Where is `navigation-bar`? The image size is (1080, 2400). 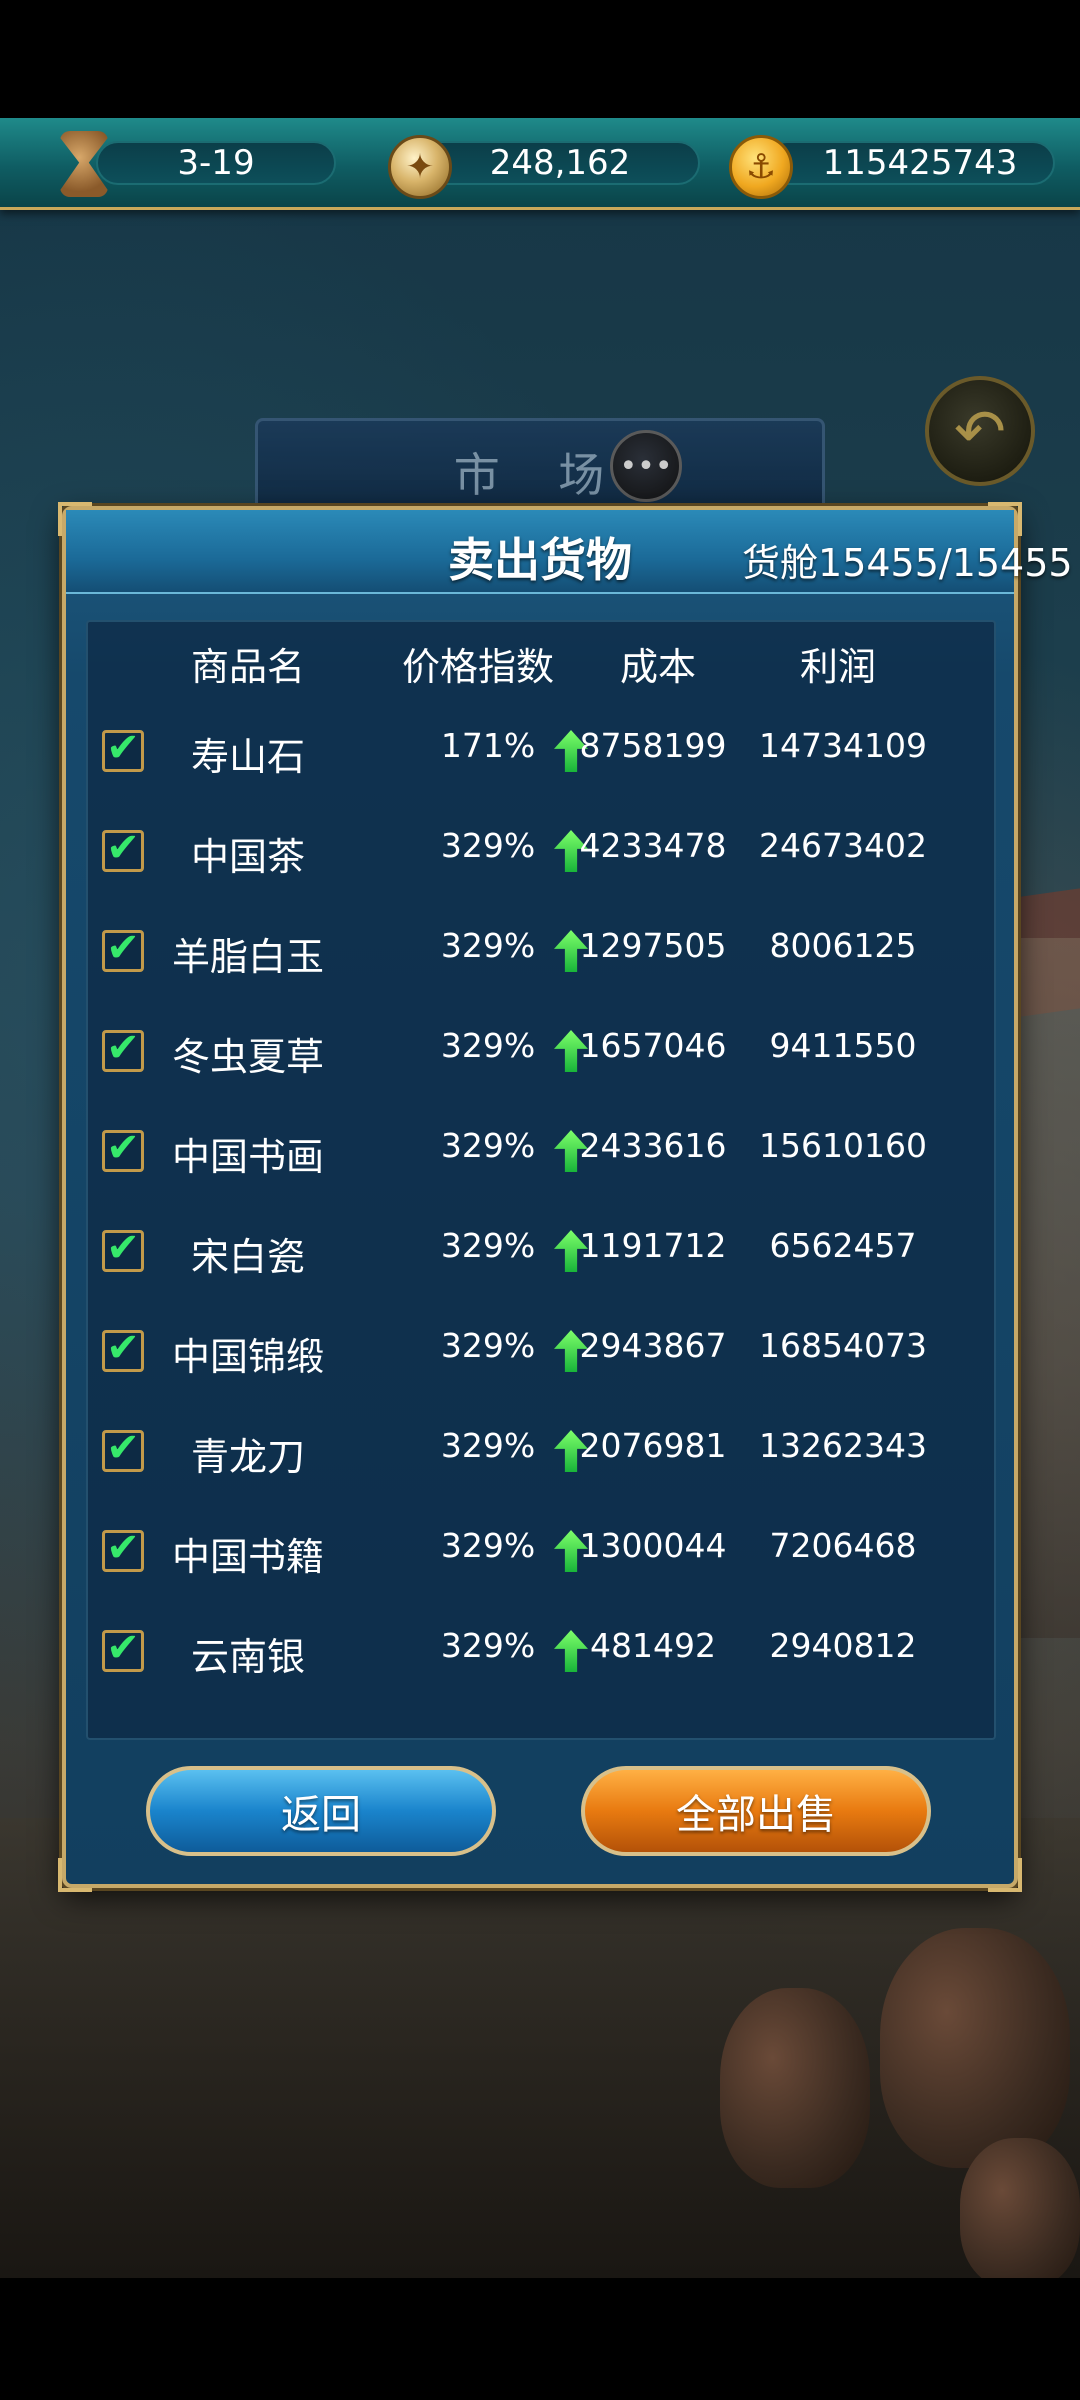 navigation-bar is located at coordinates (540, 2339).